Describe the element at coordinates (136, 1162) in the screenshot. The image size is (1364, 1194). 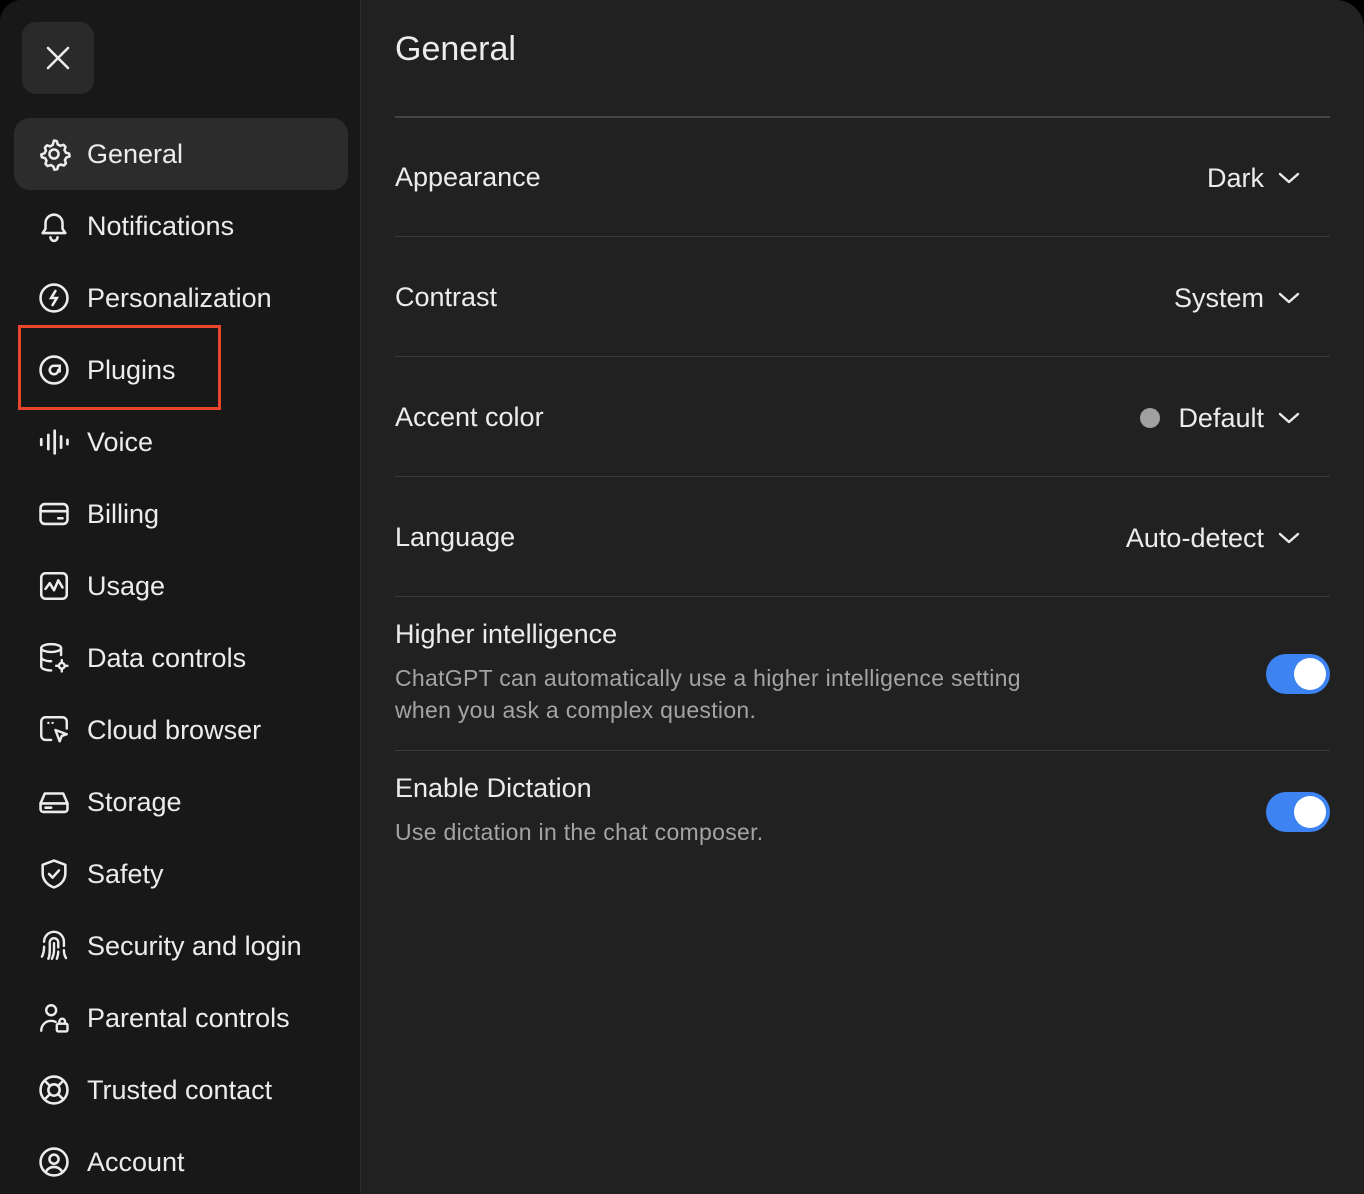
I see `sidebar-item-label: Account` at that location.